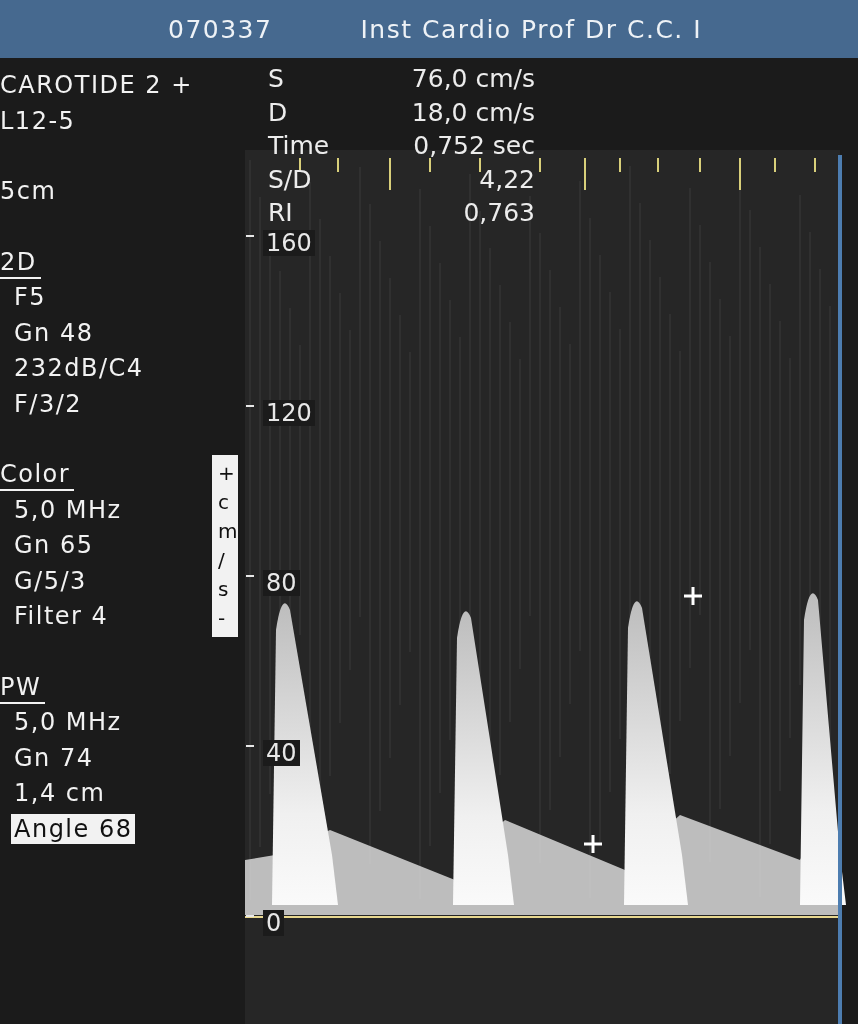  Describe the element at coordinates (472, 112) in the screenshot. I see `measurement-value: 18,0 cm/s` at that location.